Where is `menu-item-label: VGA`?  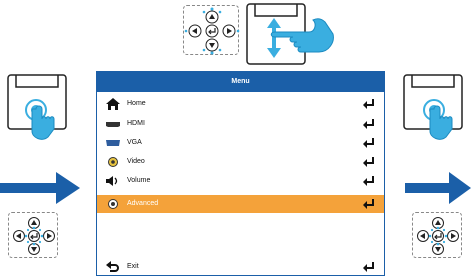 menu-item-label: VGA is located at coordinates (134, 142).